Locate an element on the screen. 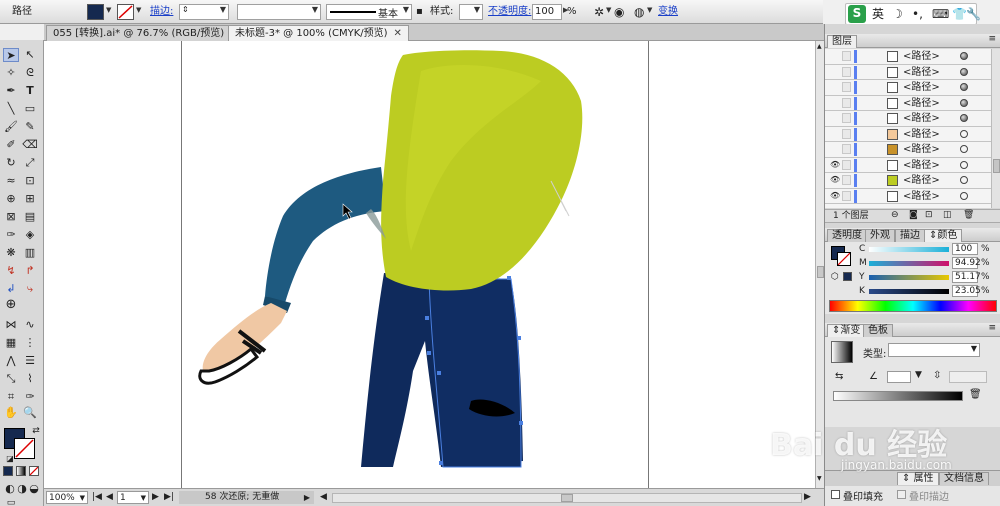 The image size is (1000, 506). mesh-tool-icon: ⊠ is located at coordinates (11, 217).